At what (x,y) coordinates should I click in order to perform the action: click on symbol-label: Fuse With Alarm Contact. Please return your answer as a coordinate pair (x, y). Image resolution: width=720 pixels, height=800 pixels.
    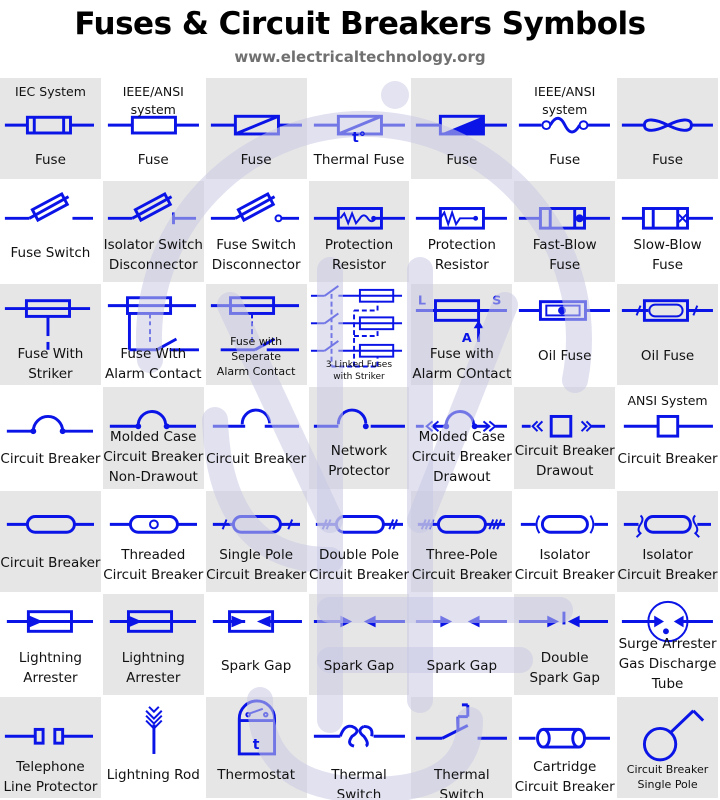
    Looking at the image, I should click on (153, 364).